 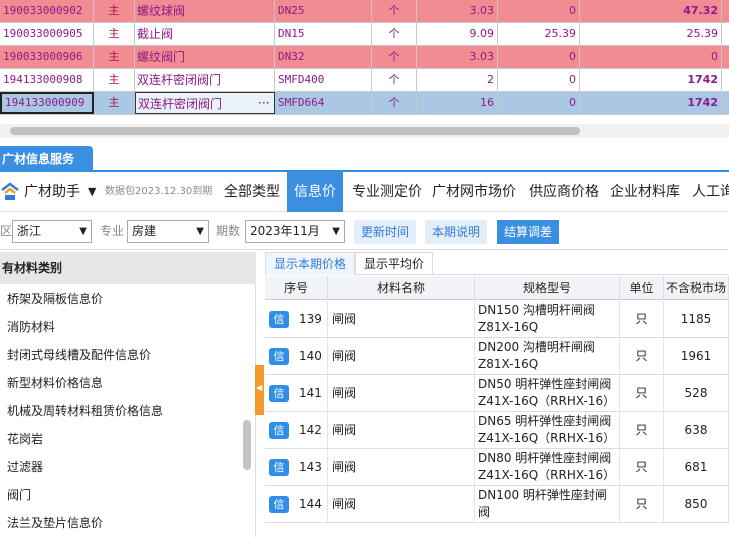 What do you see at coordinates (85, 411) in the screenshot?
I see `category-item: 机械及周转材料租赁价格信息` at bounding box center [85, 411].